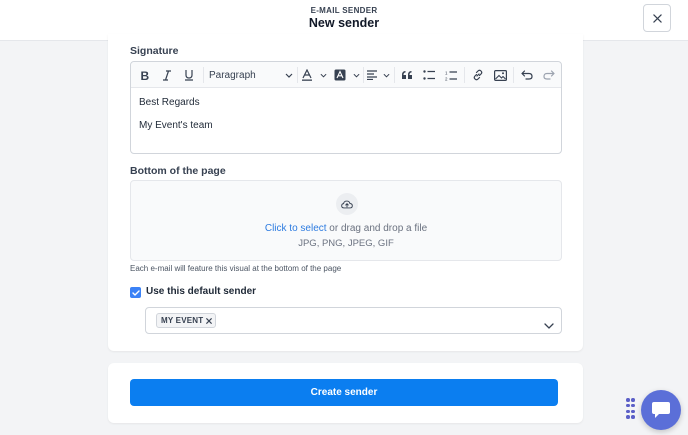 This screenshot has height=435, width=688. I want to click on highlight-color-icon, so click(340, 75).